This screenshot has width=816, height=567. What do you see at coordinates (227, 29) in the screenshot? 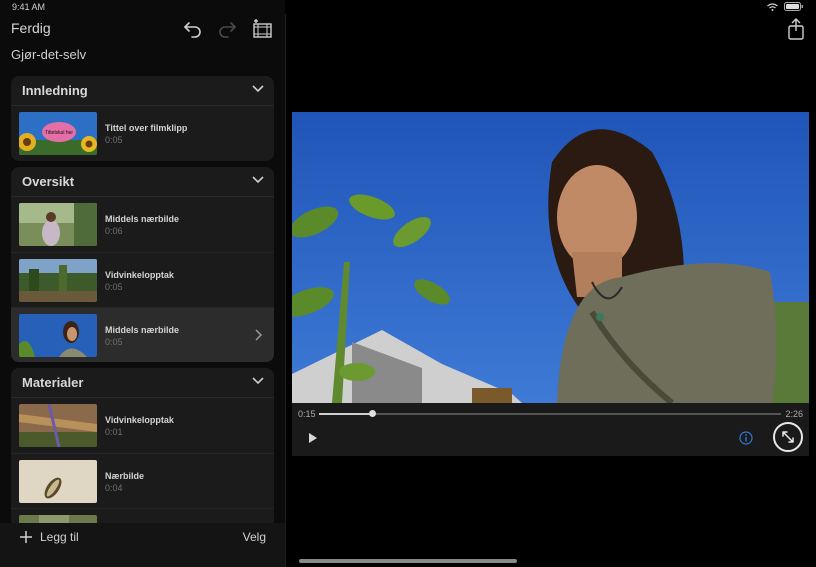
I see `redo-icon` at bounding box center [227, 29].